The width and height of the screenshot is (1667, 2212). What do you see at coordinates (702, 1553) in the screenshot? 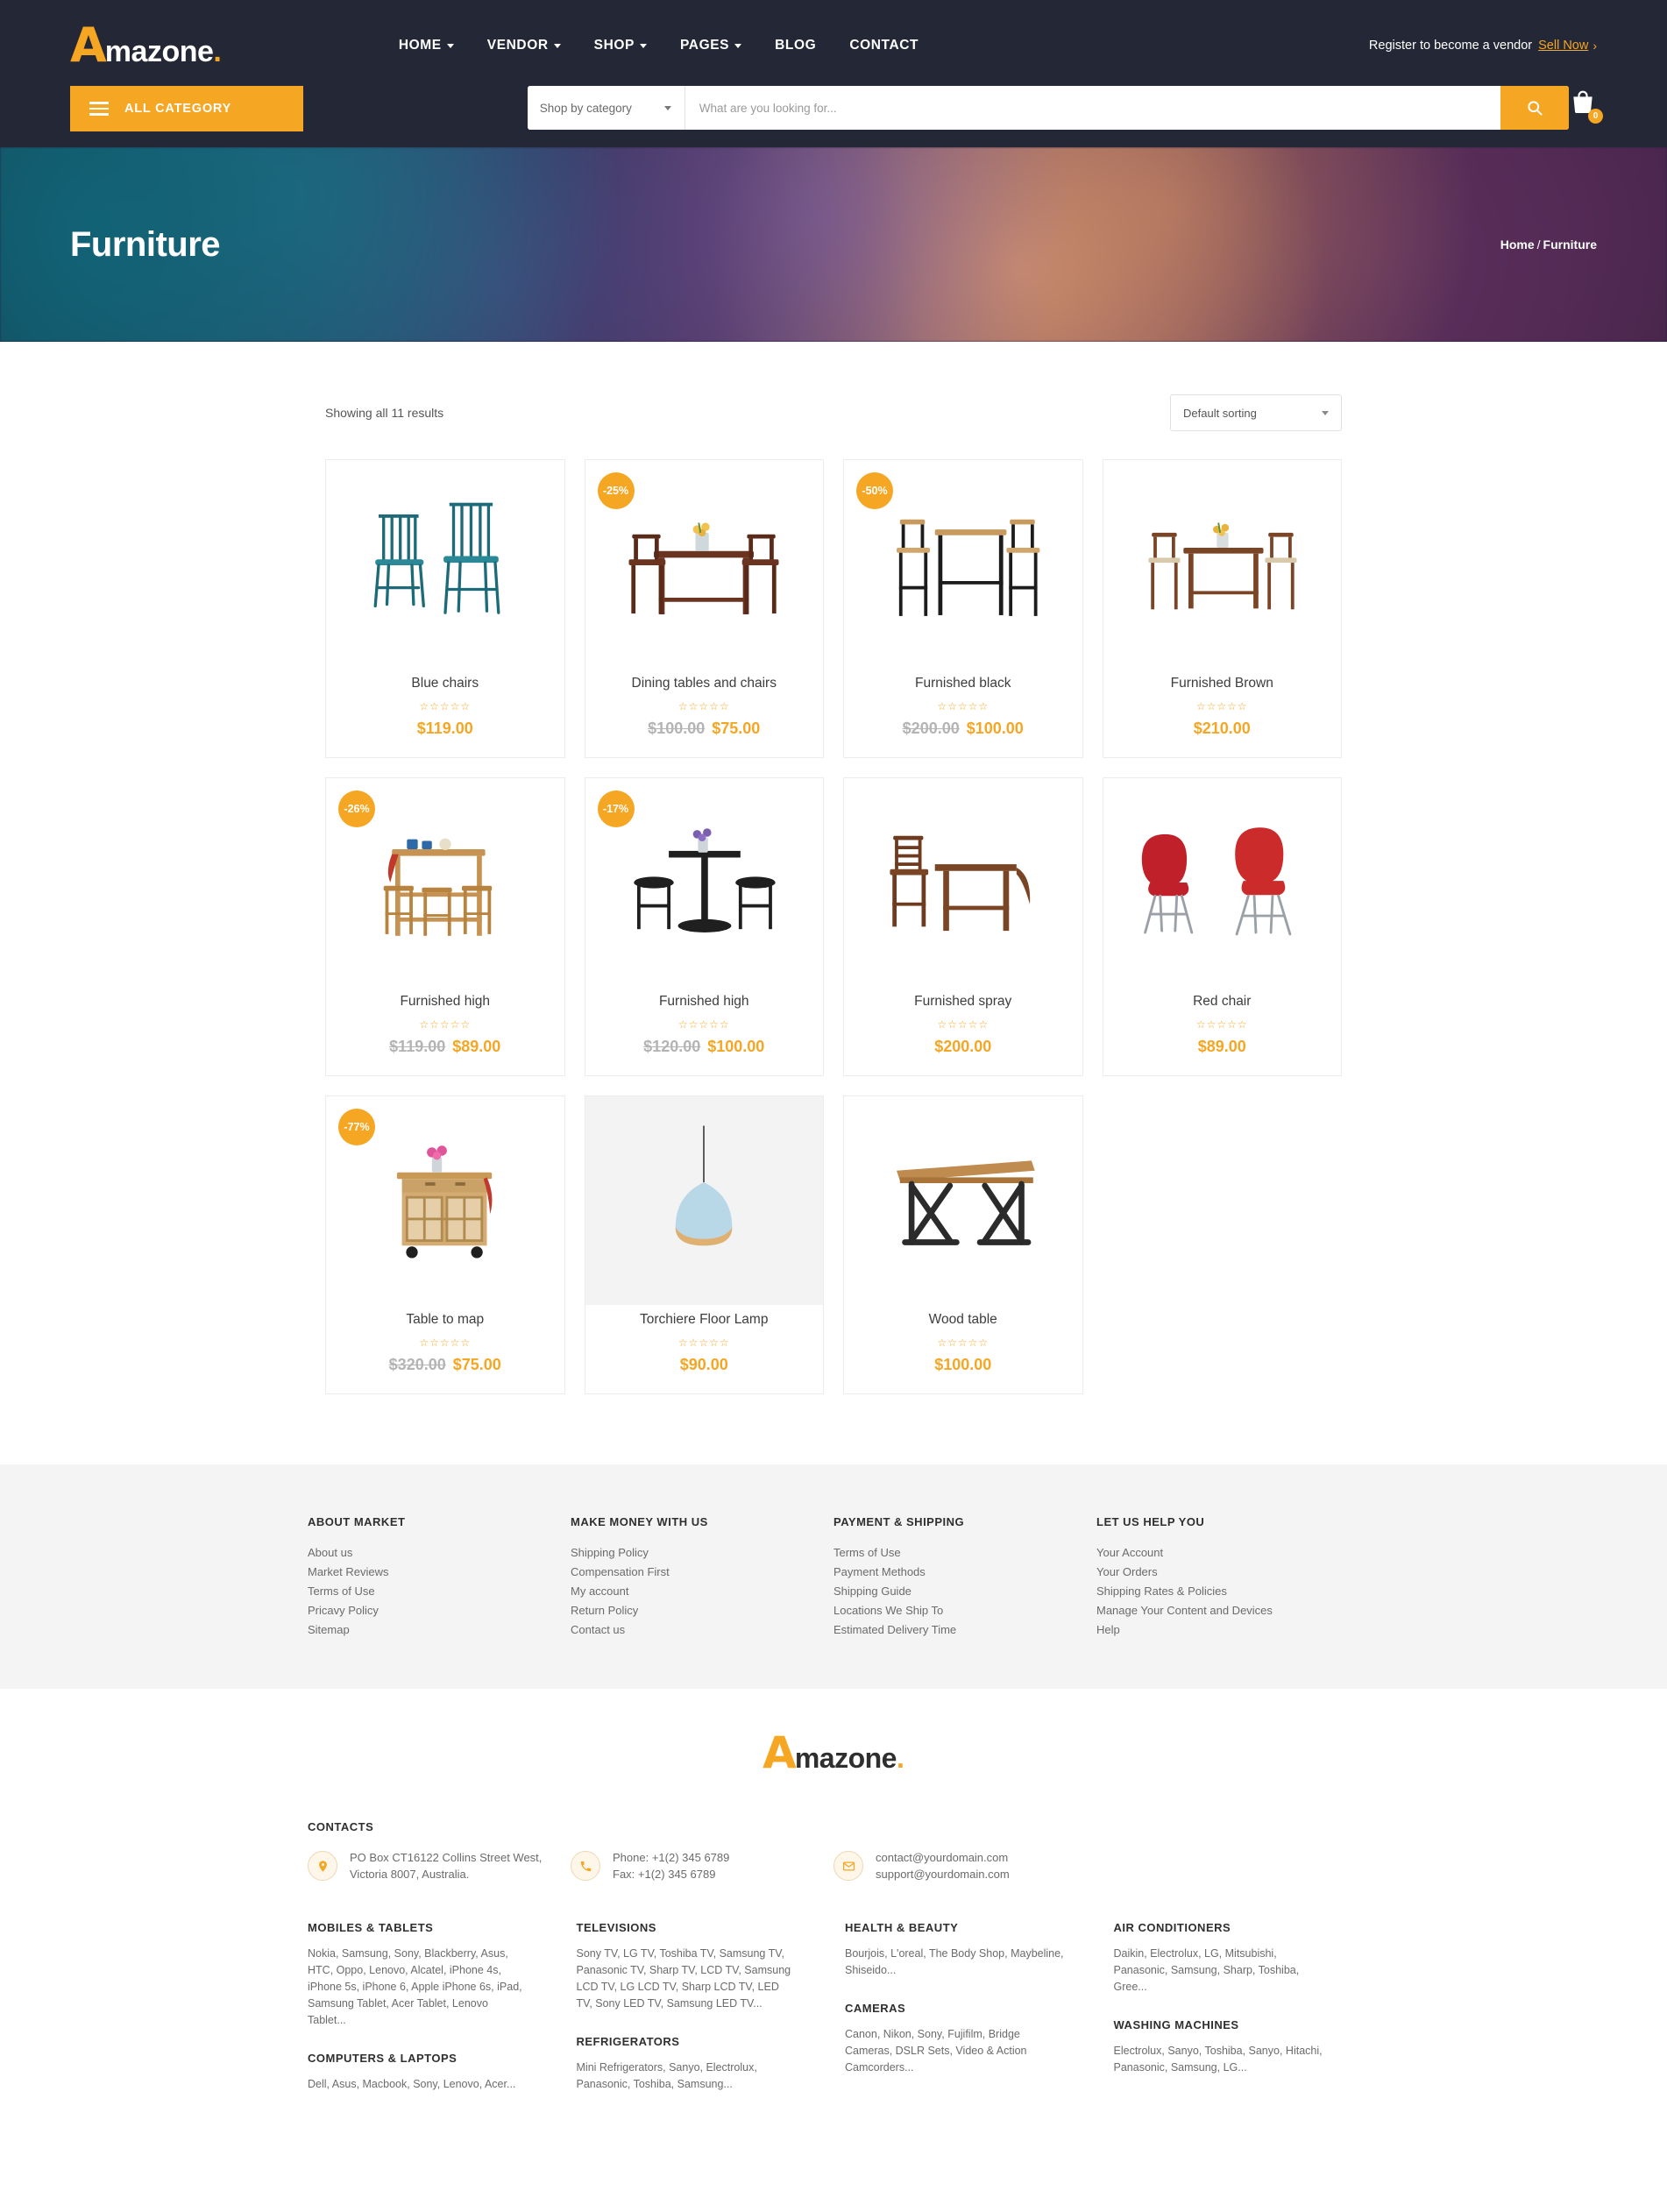
I see `footer-link: Shipping Policy` at bounding box center [702, 1553].